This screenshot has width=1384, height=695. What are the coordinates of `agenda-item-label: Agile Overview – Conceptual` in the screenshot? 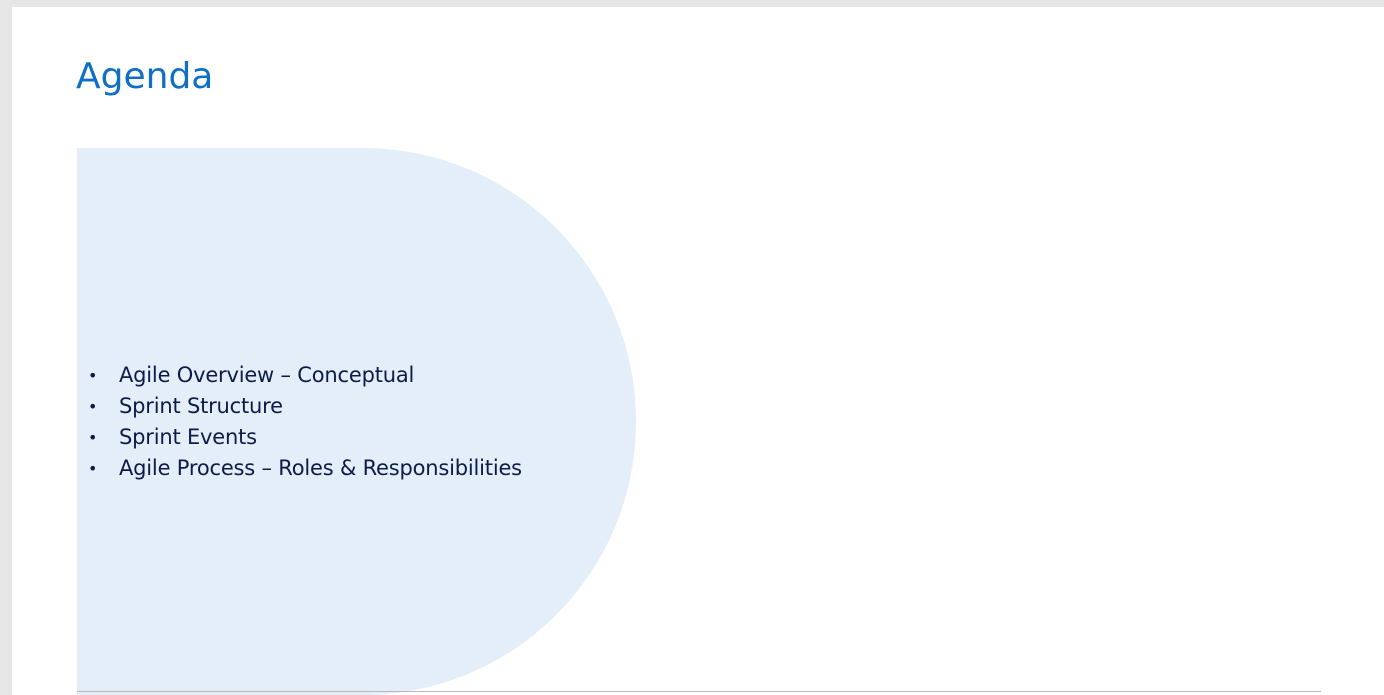 It's located at (267, 375).